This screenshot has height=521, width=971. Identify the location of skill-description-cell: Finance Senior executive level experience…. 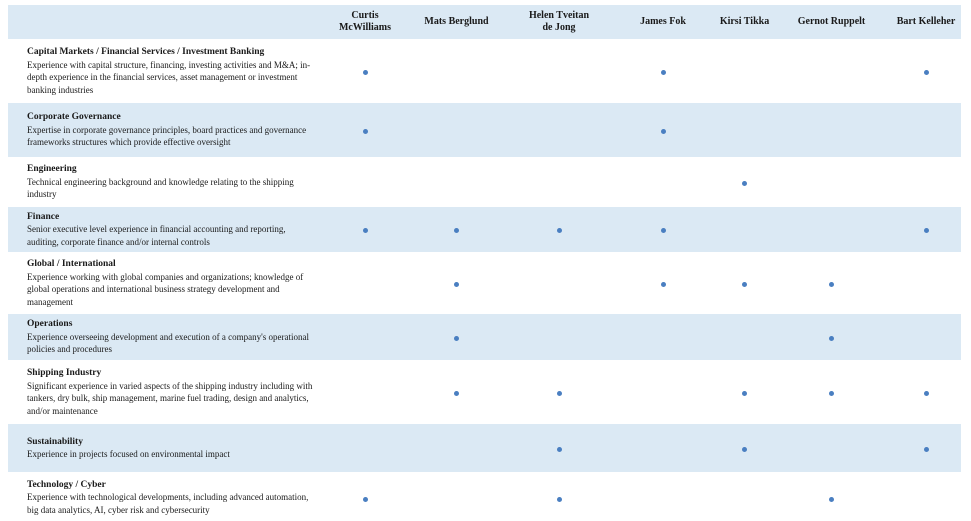
(167, 230).